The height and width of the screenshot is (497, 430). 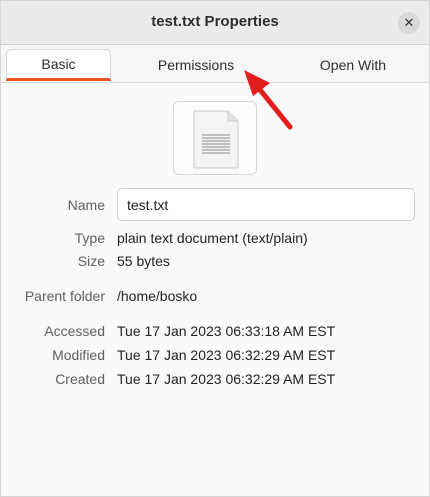 I want to click on text-file-icon, so click(x=216, y=139).